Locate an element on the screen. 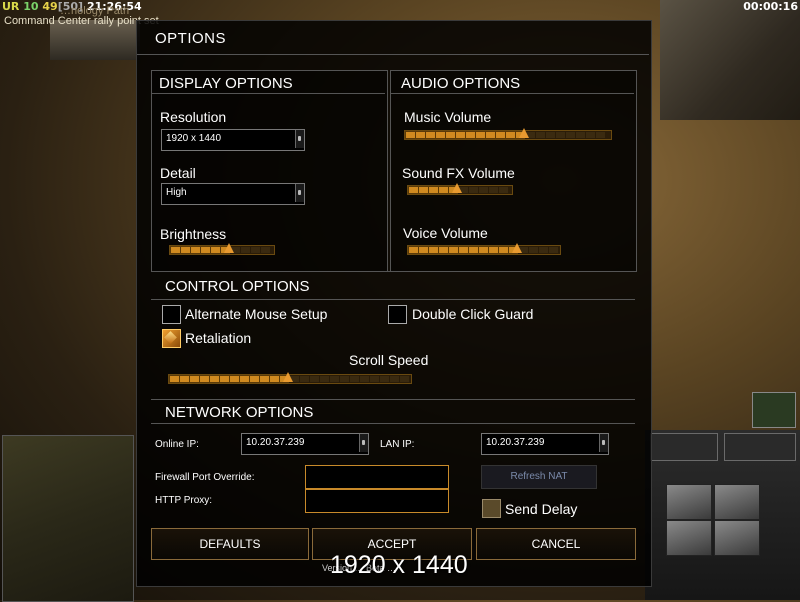 This screenshot has height=602, width=800. music-volume-slider is located at coordinates (508, 134).